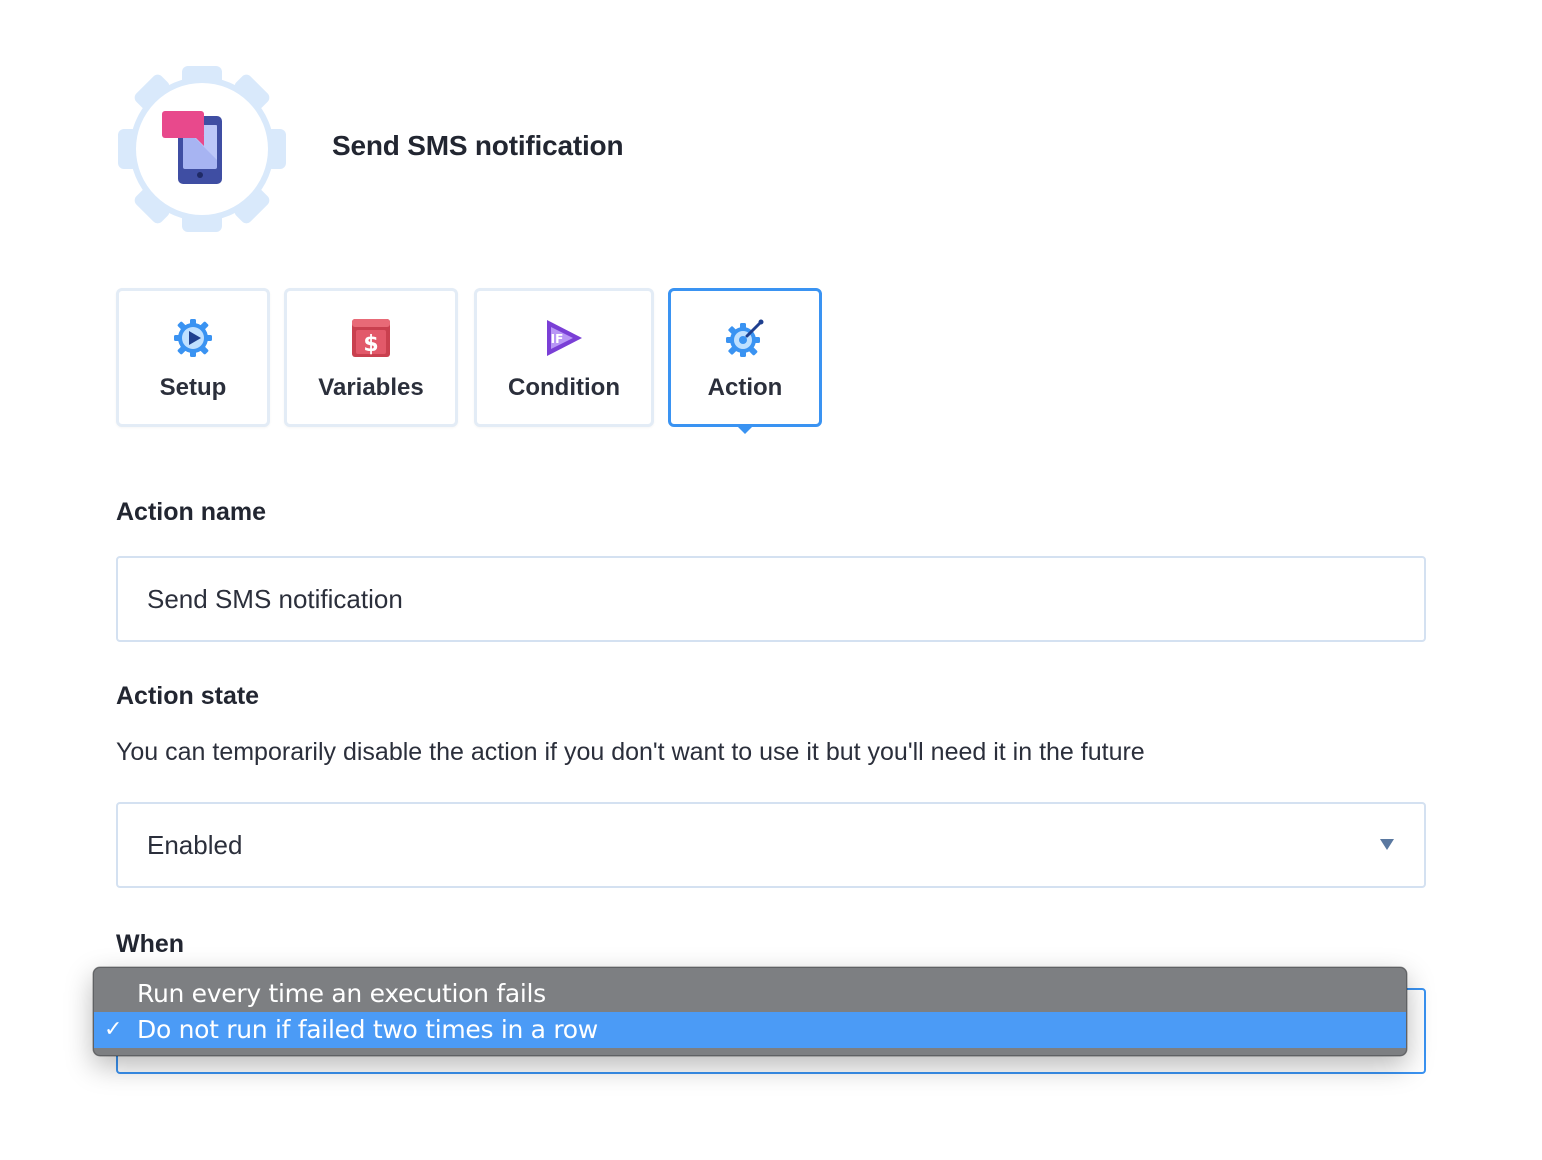 Image resolution: width=1542 pixels, height=1160 pixels. Describe the element at coordinates (371, 387) in the screenshot. I see `tab-label: Variables` at that location.